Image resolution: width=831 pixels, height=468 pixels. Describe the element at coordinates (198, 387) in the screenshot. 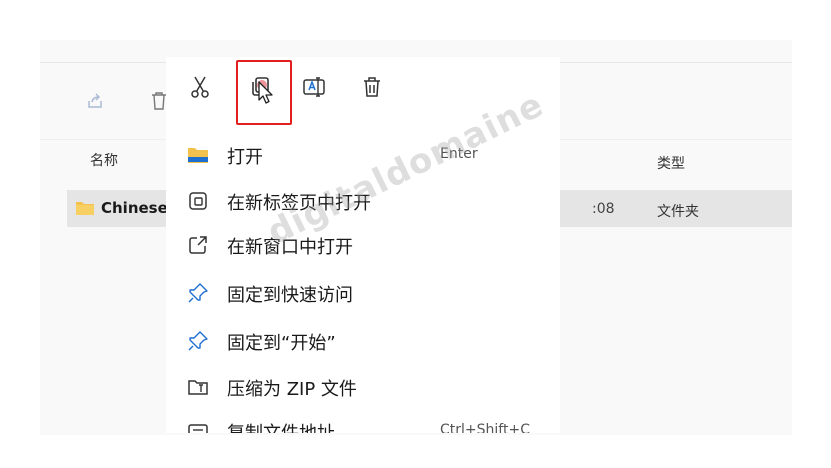

I see `zip-icon` at that location.